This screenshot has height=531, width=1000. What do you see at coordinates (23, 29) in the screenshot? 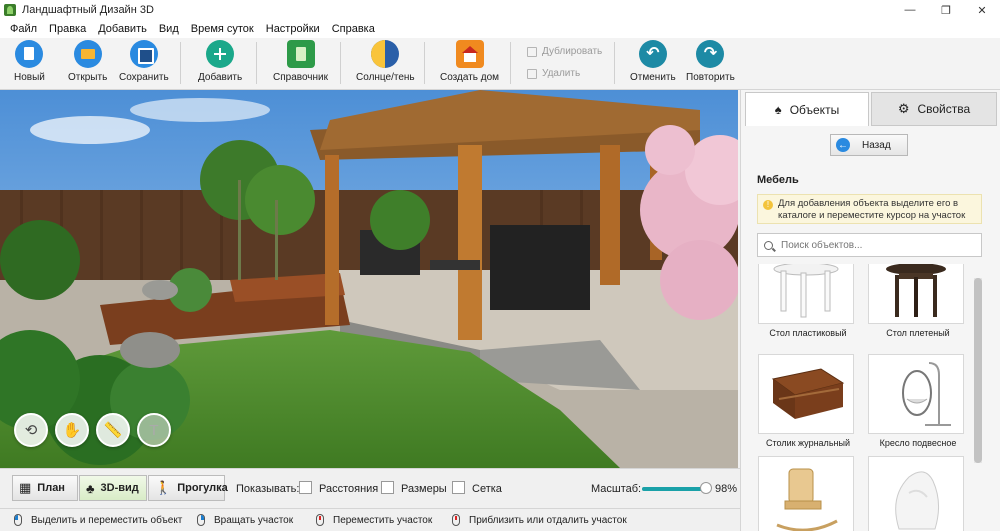
I see `menu-file: Файл` at bounding box center [23, 29].